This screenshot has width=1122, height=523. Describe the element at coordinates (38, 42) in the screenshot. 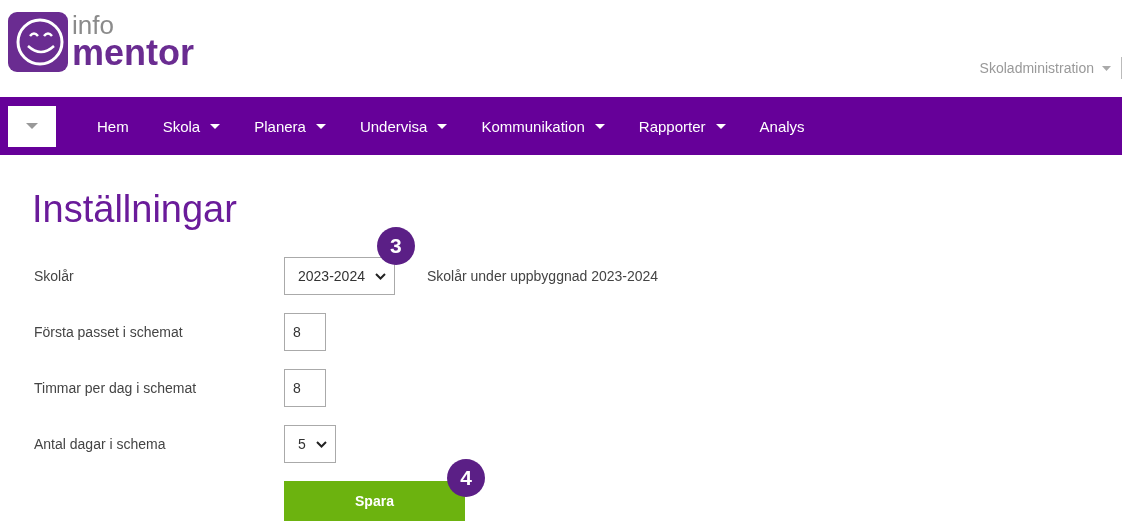

I see `smiley-logo-icon` at that location.